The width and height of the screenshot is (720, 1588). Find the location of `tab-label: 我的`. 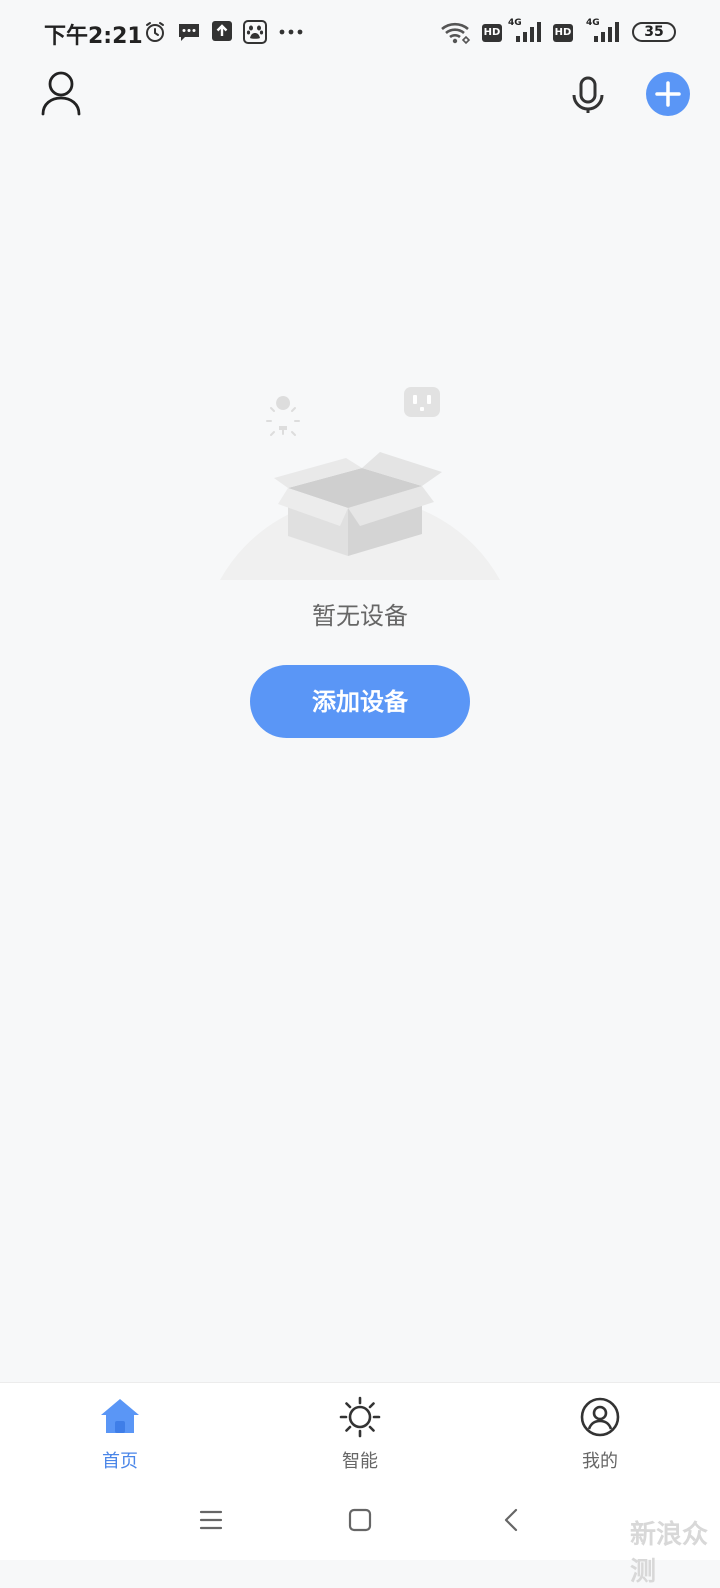

tab-label: 我的 is located at coordinates (600, 1461).